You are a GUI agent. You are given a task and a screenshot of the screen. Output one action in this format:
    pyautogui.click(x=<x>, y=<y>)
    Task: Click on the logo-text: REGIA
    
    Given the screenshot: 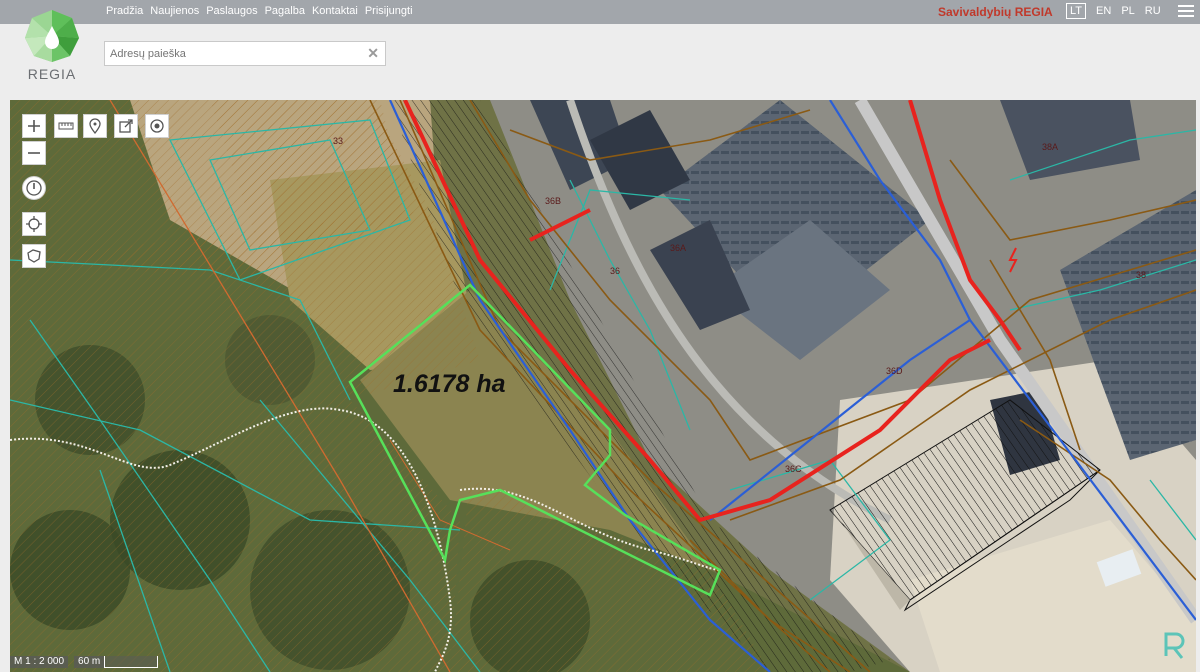 What is the action you would take?
    pyautogui.click(x=52, y=74)
    